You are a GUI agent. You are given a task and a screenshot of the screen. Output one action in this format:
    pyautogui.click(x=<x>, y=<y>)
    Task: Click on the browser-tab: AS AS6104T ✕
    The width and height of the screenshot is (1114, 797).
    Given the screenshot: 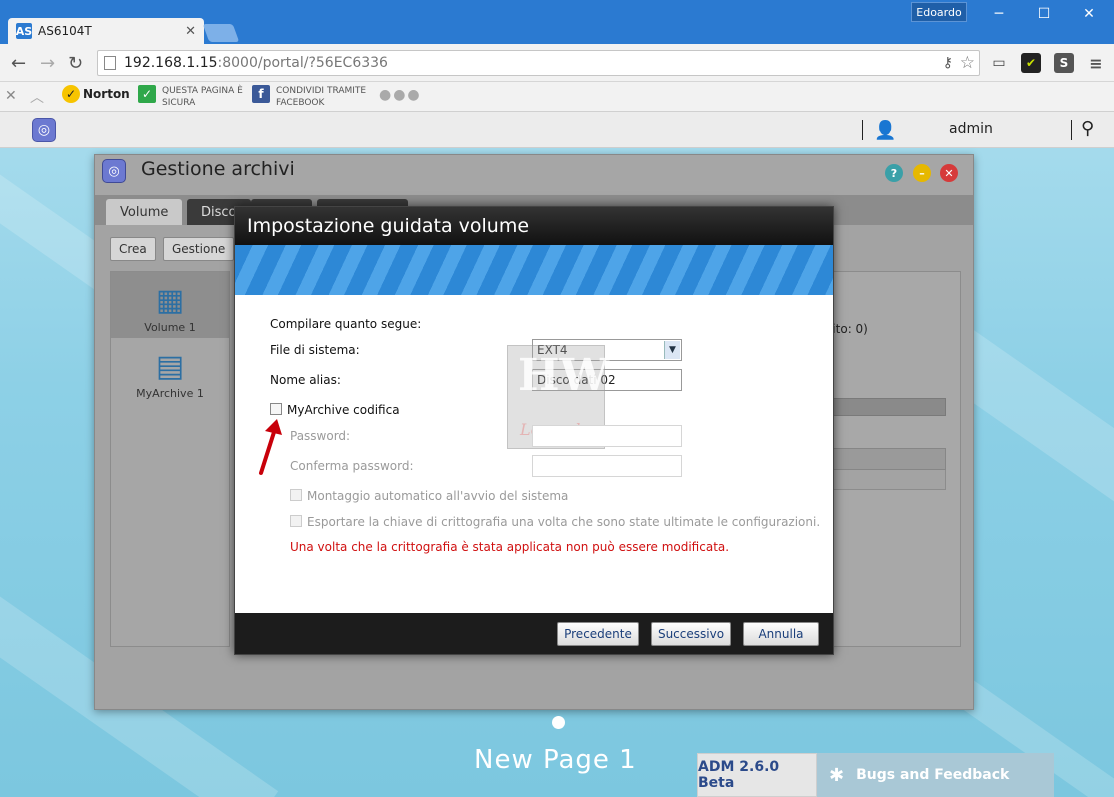 What is the action you would take?
    pyautogui.click(x=106, y=31)
    